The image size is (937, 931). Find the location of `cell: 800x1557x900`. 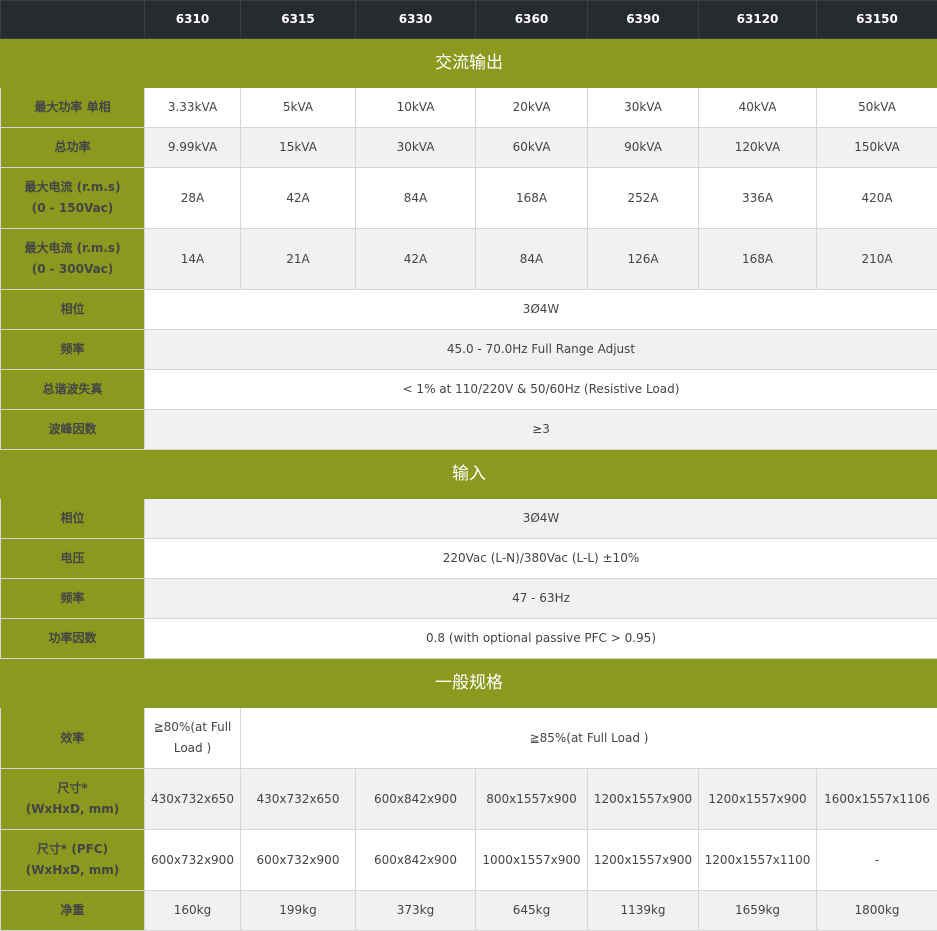

cell: 800x1557x900 is located at coordinates (531, 799).